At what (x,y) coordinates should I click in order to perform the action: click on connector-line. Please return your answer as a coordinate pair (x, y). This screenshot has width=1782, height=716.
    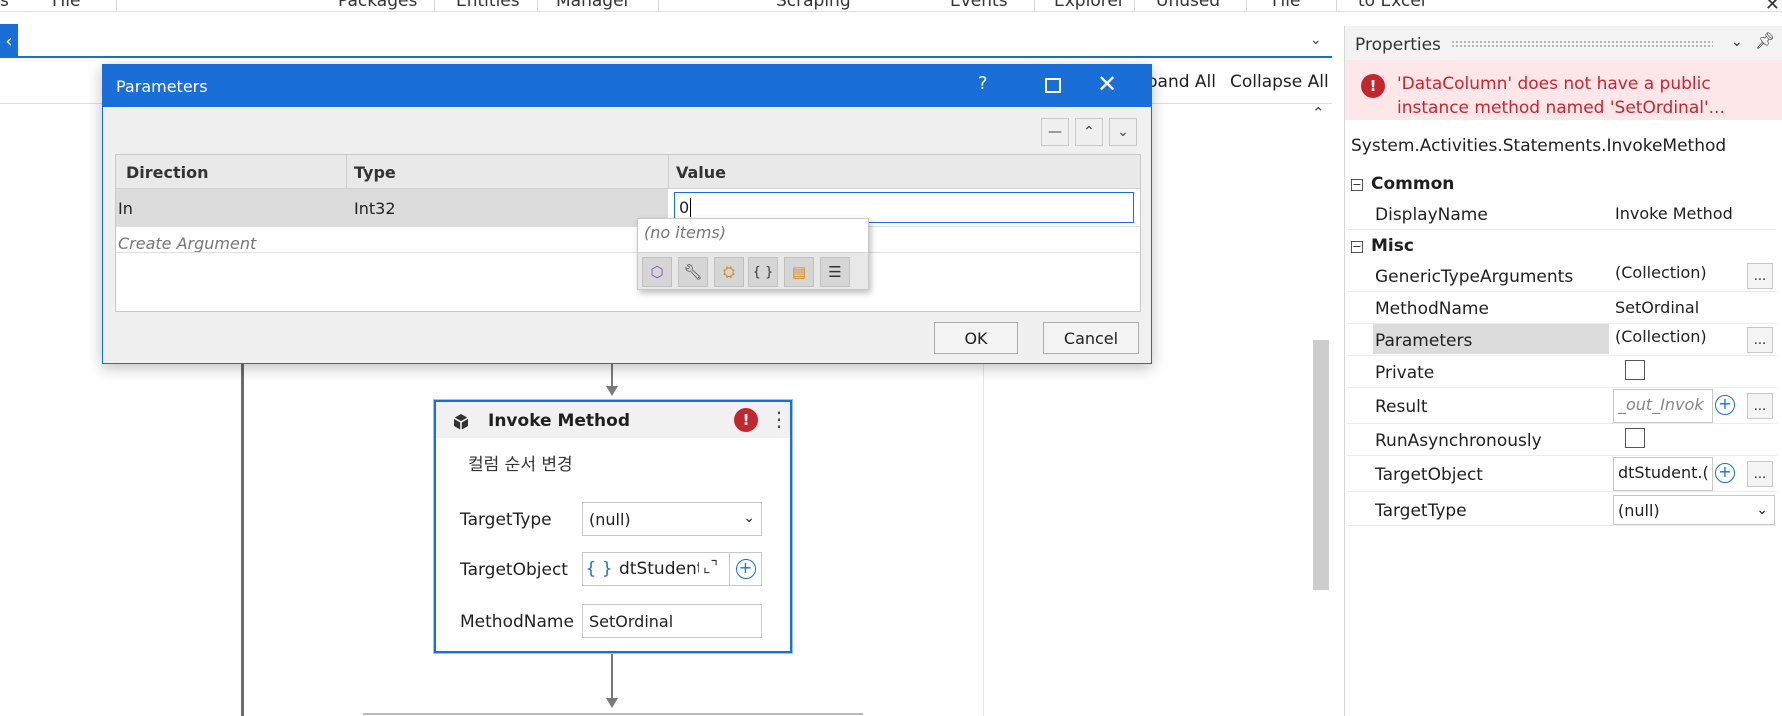
    Looking at the image, I should click on (612, 676).